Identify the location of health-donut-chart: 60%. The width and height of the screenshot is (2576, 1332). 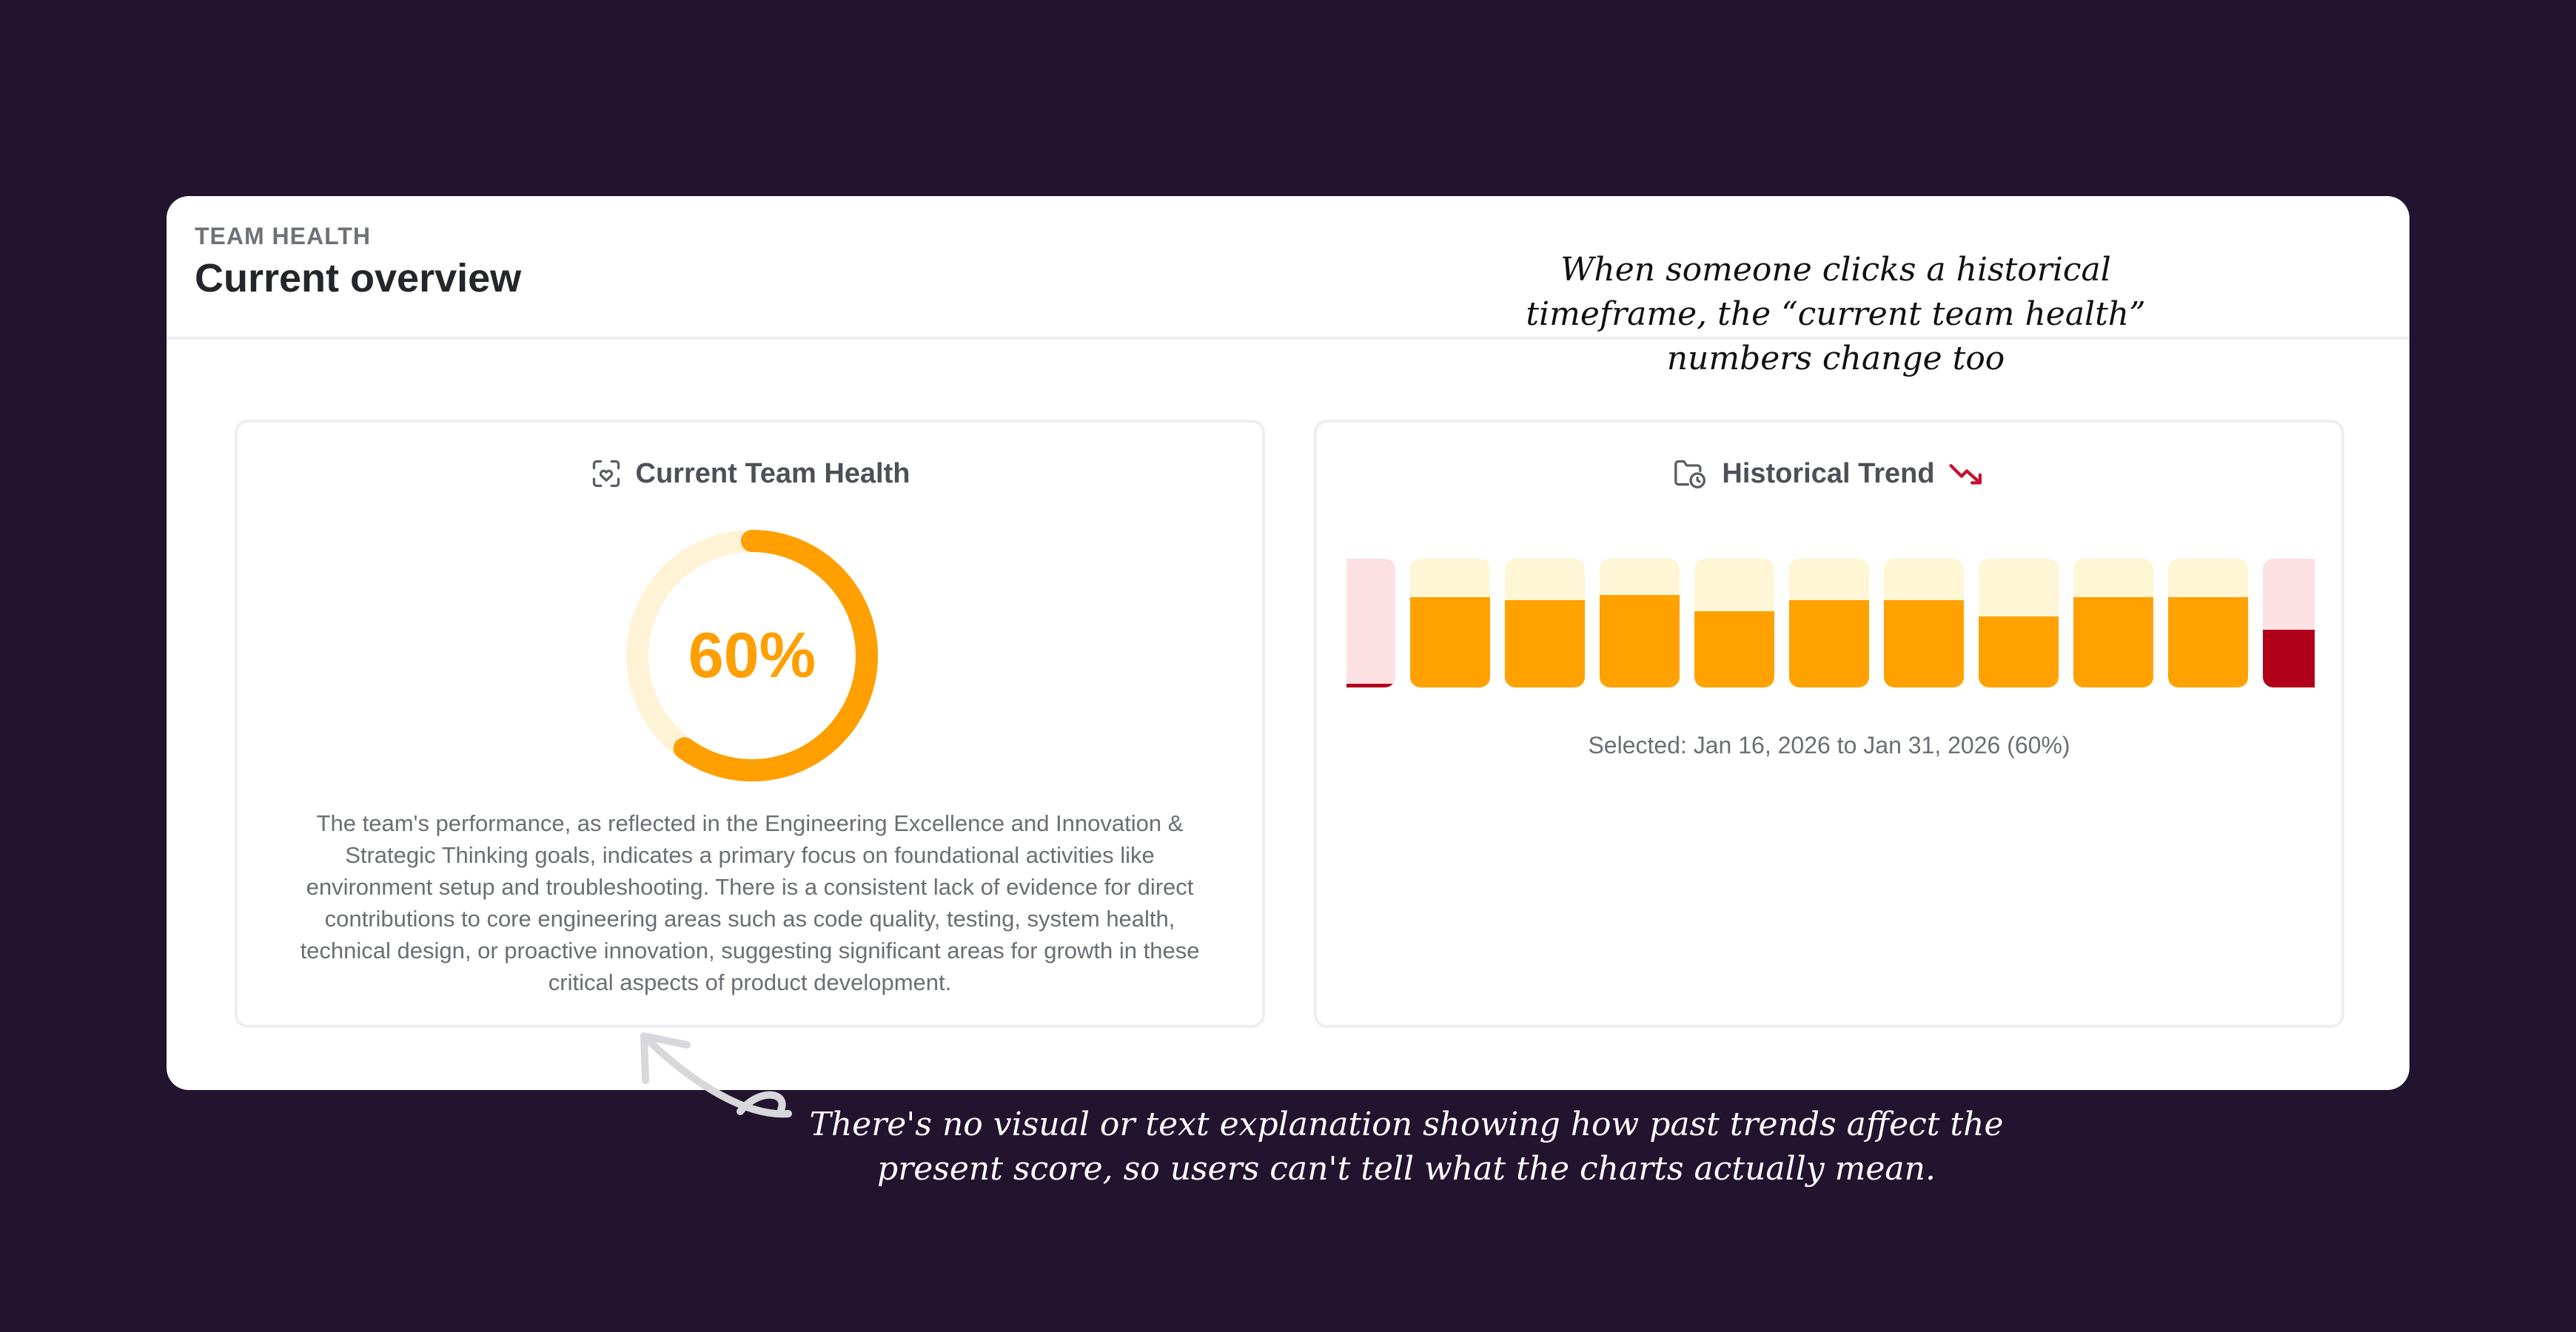
(752, 655).